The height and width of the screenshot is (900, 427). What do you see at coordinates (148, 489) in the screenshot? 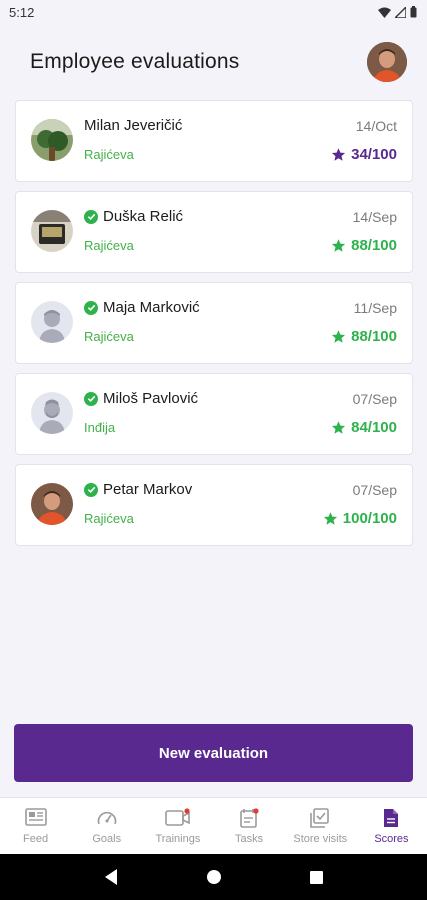
I see `employee-name: Petar Markov` at bounding box center [148, 489].